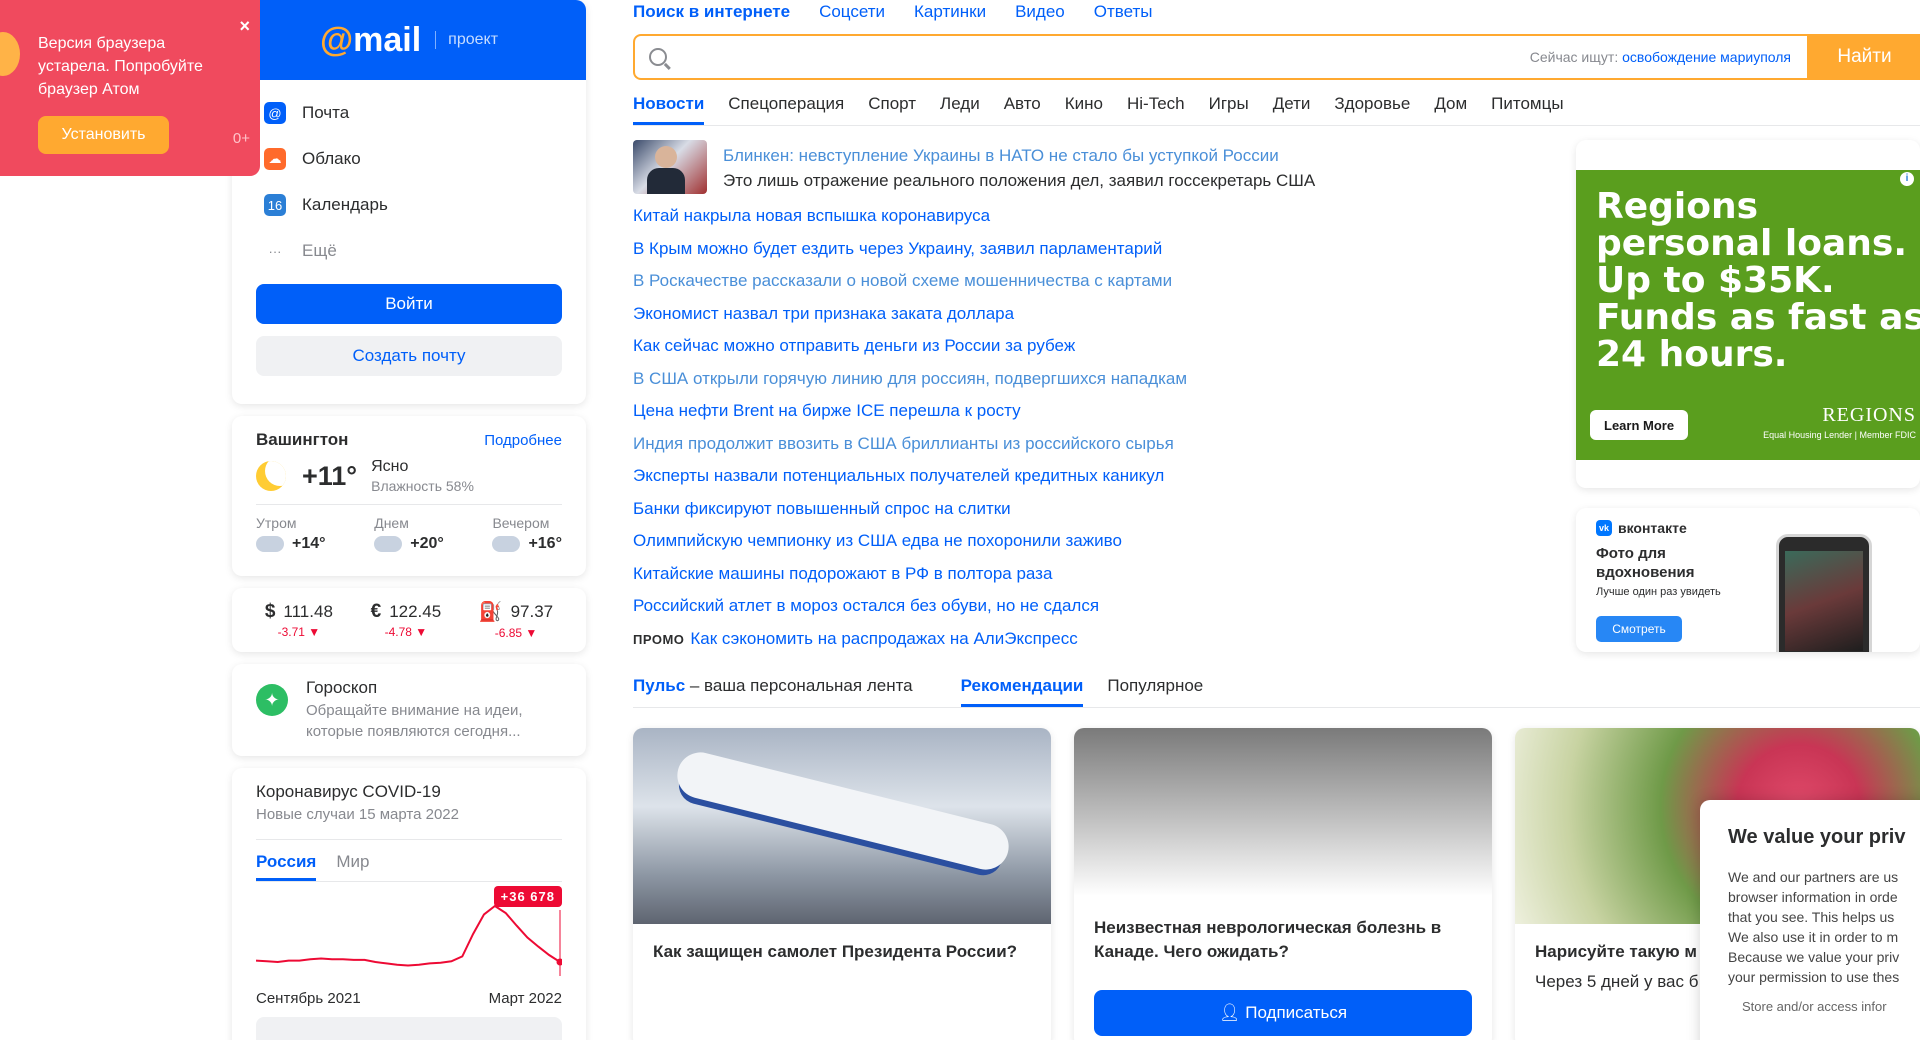 This screenshot has height=1040, width=1920. Describe the element at coordinates (1083, 220) in the screenshot. I see `news-item: Китай накрыла новая вспышка коронавируса` at that location.